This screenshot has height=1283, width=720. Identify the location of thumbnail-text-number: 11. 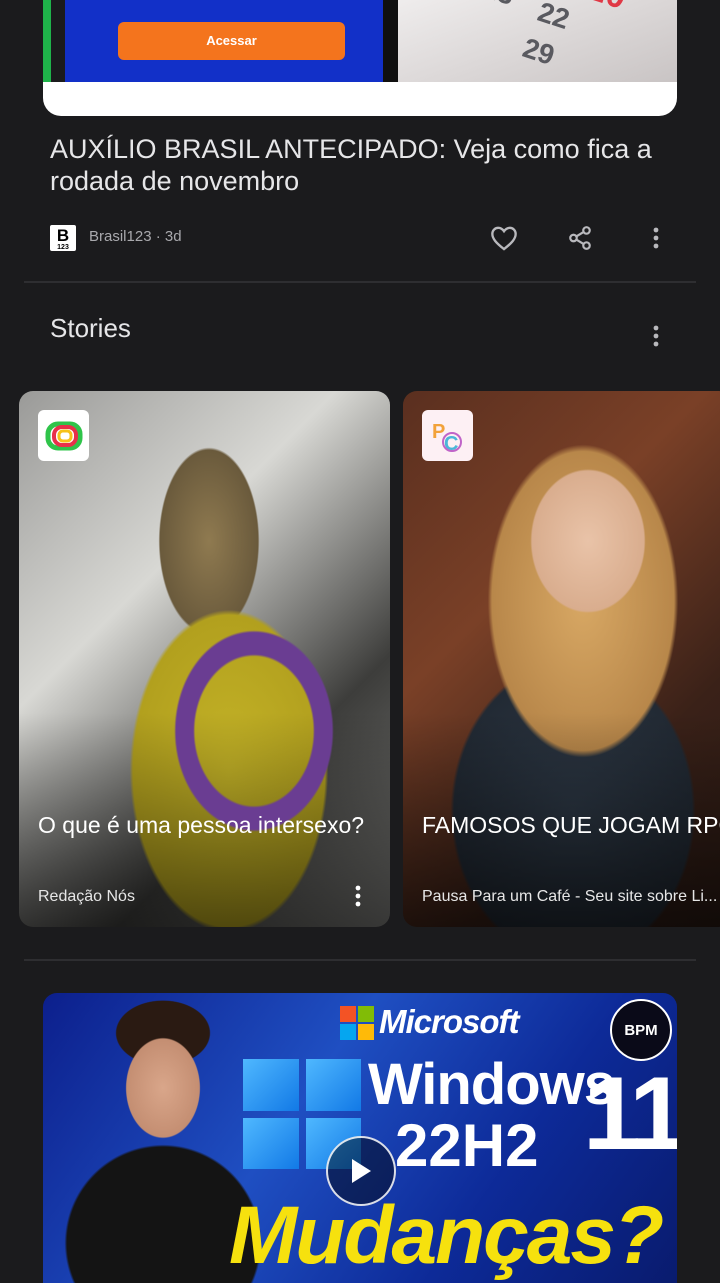
(630, 1114).